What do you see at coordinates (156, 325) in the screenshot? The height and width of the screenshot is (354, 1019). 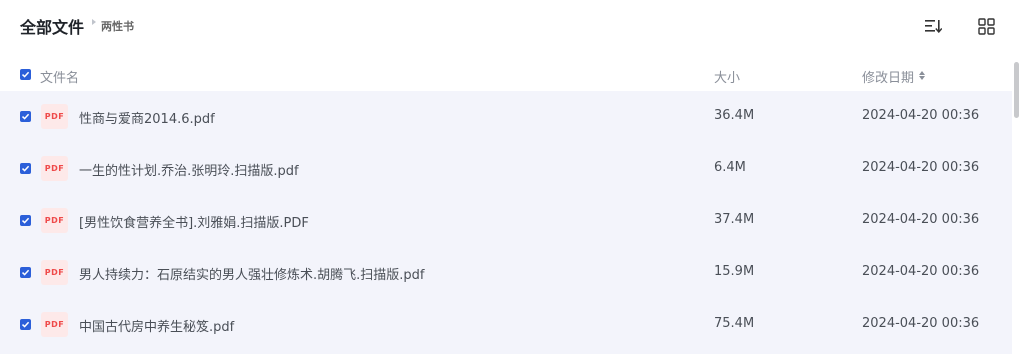 I see `file-name: 中国古代房中养生秘笈.pdf` at bounding box center [156, 325].